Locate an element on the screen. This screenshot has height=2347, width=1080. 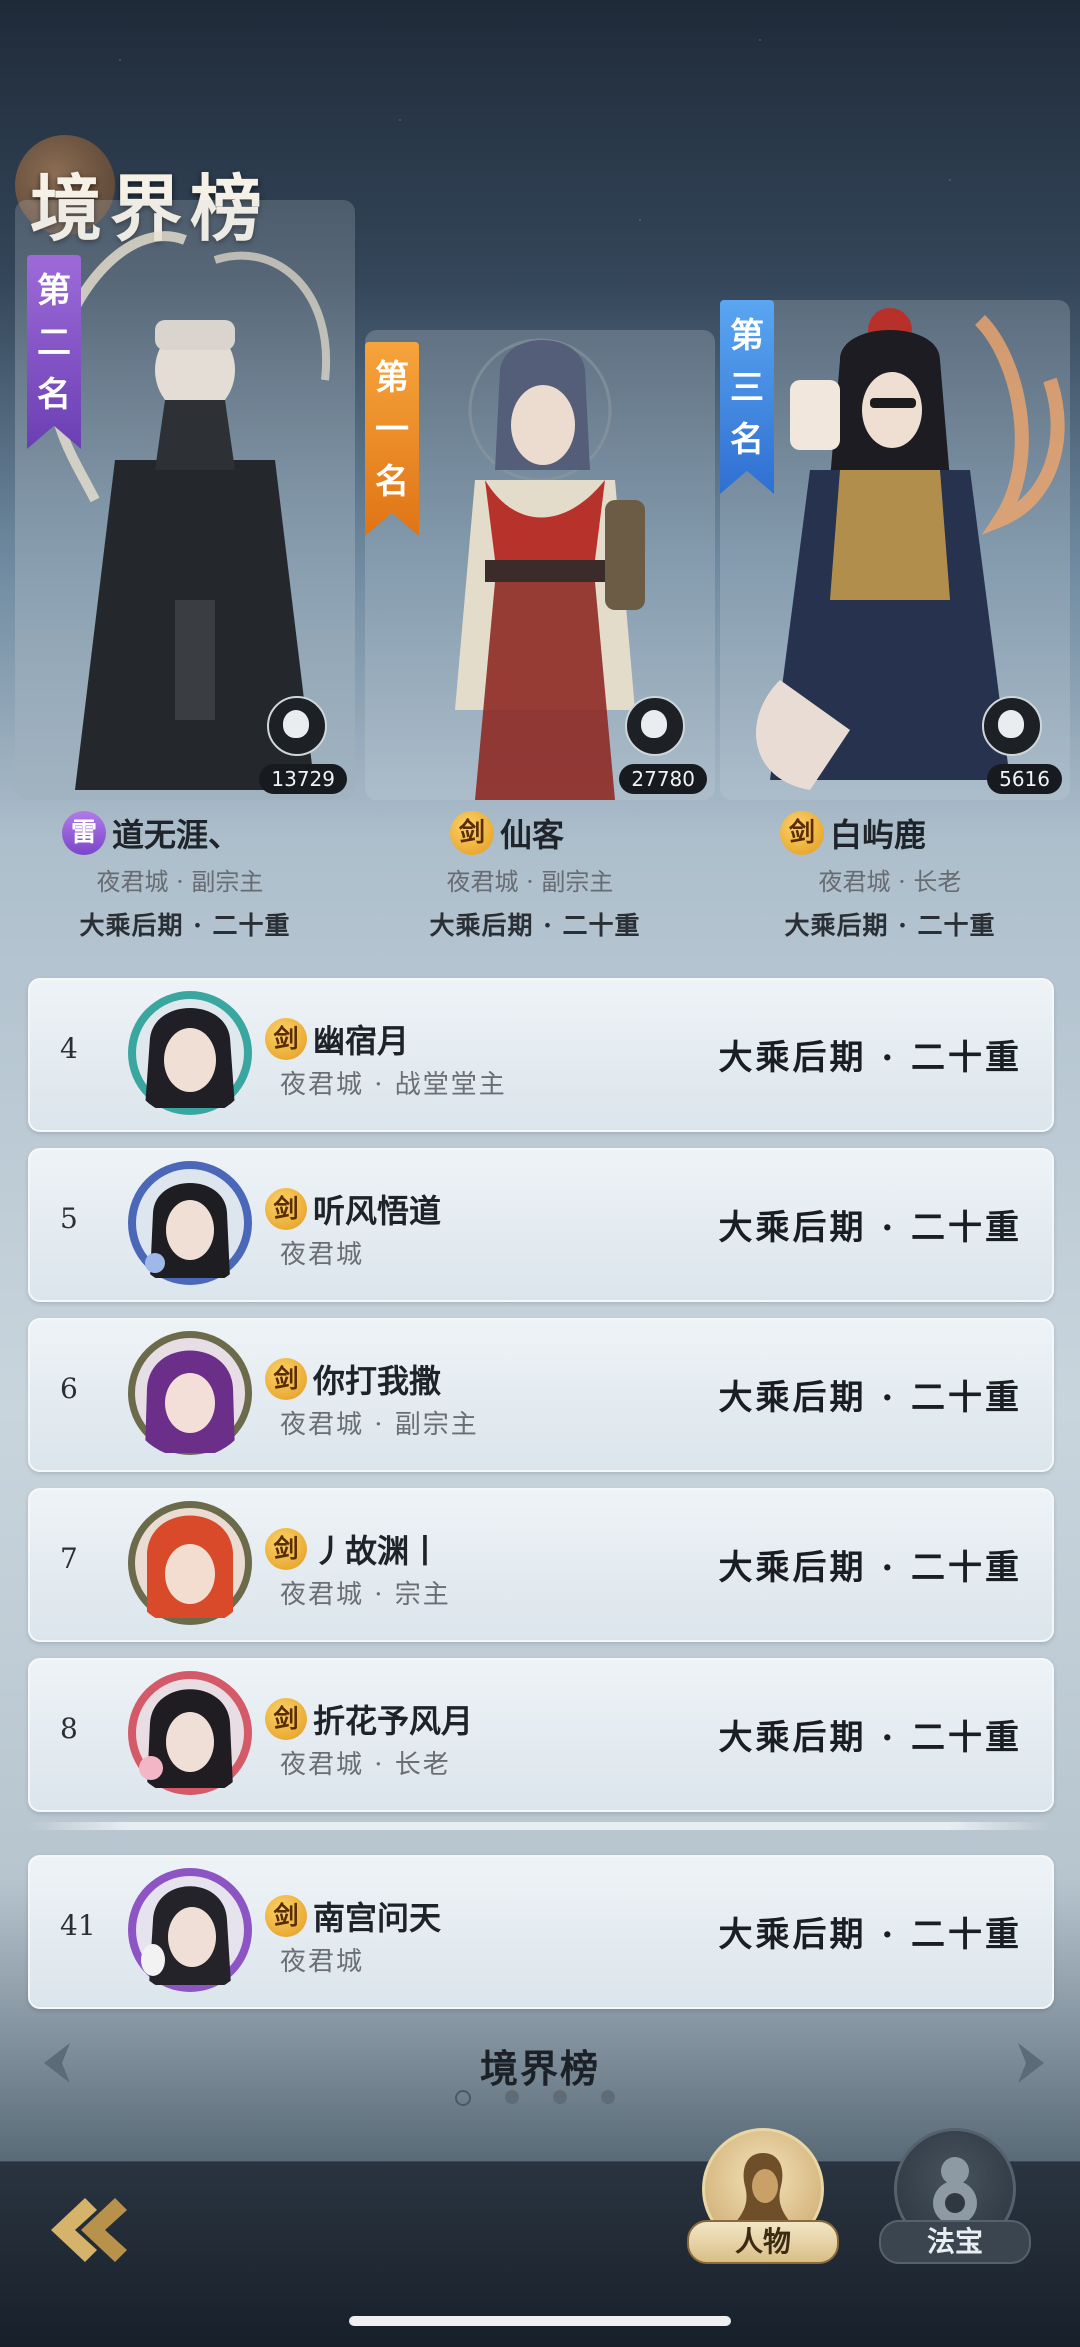
next-page-arrow-icon is located at coordinates (1030, 2063).